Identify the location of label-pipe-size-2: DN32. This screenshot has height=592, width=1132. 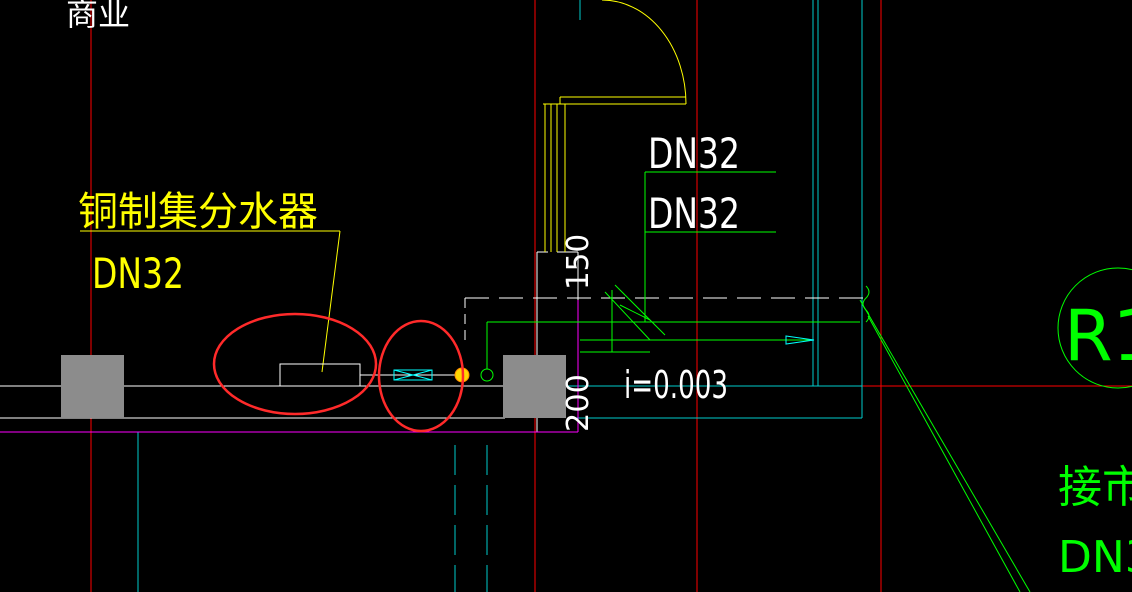
(694, 213).